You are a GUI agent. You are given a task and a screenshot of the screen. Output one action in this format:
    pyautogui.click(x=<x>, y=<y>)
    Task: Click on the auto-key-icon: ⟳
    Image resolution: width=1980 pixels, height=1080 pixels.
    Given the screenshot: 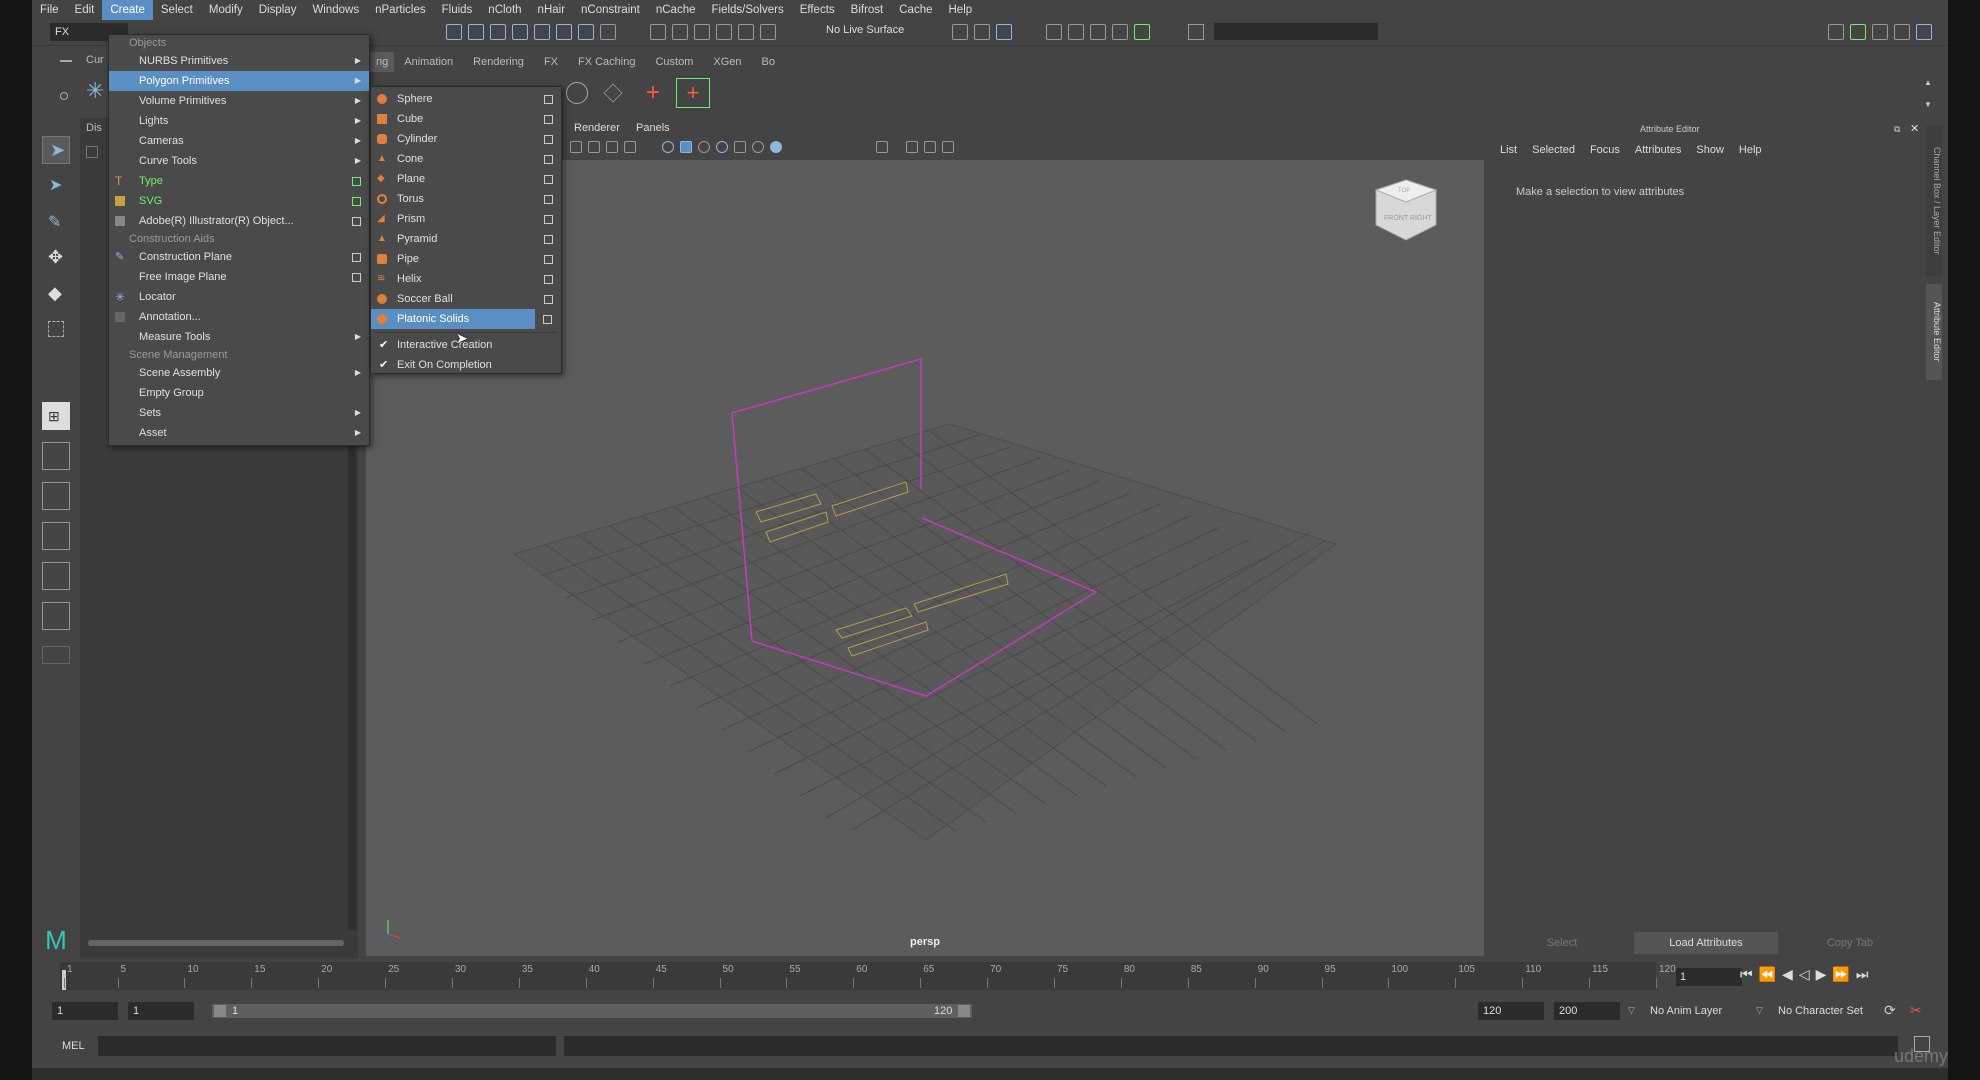 What is the action you would take?
    pyautogui.click(x=1890, y=1010)
    